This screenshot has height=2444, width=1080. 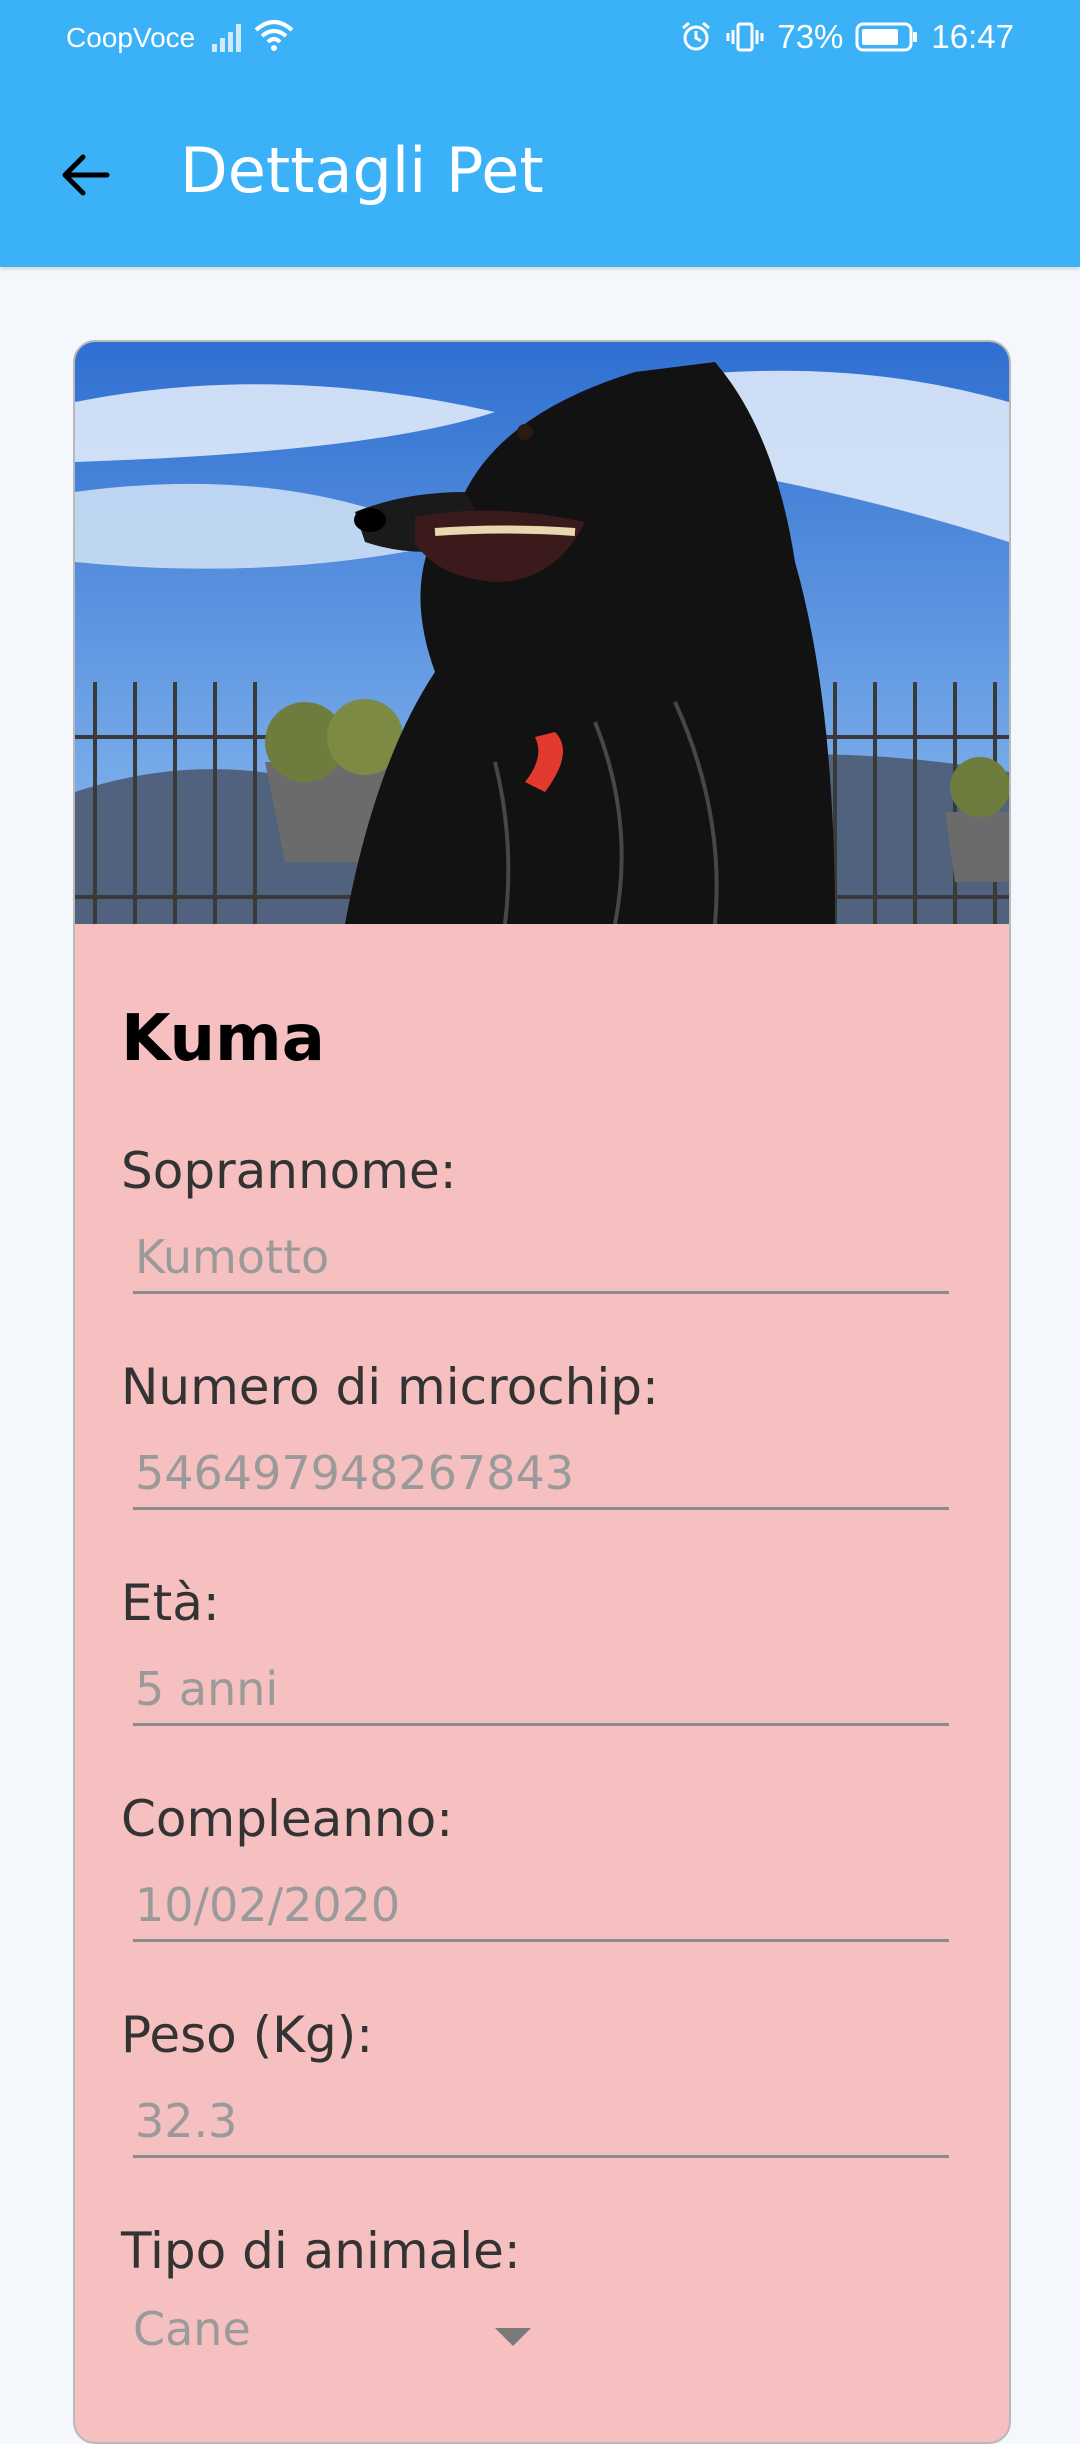 What do you see at coordinates (321, 2251) in the screenshot?
I see `animal-type-label: Tipo di animale:` at bounding box center [321, 2251].